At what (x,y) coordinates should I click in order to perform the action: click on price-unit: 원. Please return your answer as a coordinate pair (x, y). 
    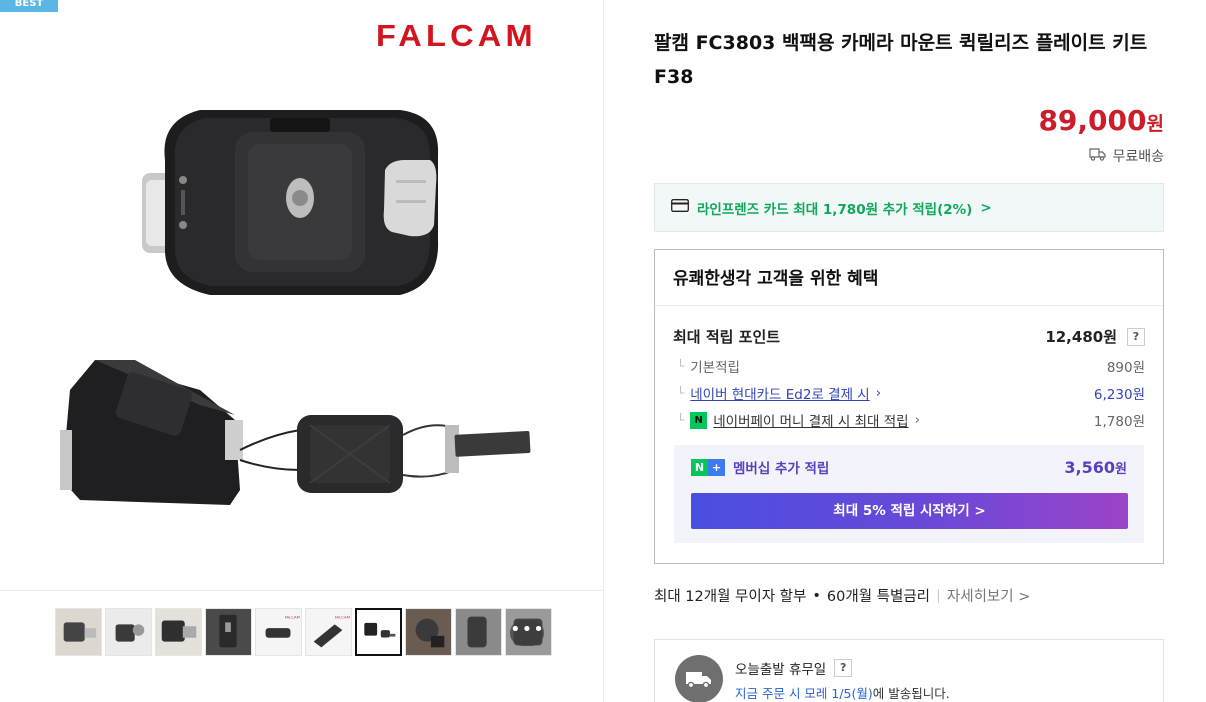
    Looking at the image, I should click on (1155, 124).